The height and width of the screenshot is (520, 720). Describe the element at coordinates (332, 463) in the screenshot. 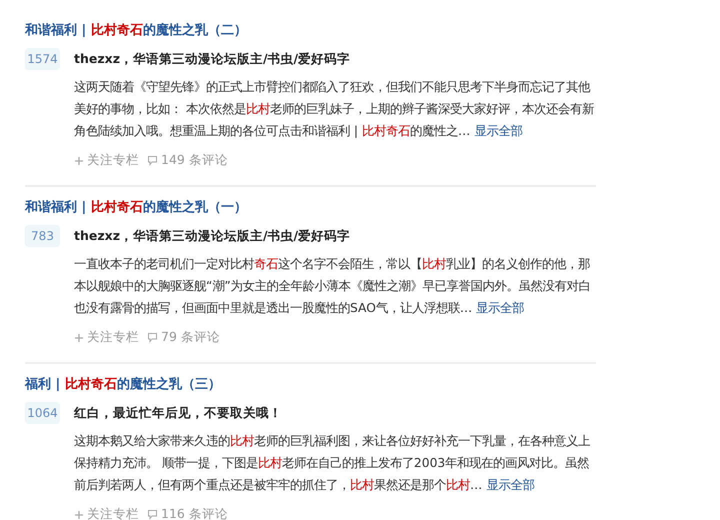

I see `article-excerpt: 这期本鹅又给大家带来久违的比村老师的巨乳福利图，来让各位好好补充一下乳量，在各种意义上保持精力充沛。 顺带一提，下图是比村老师在自己的推上发布了2003年和现在的画风对比。虽然前后判若两人，但有两个重点还是被牢牢的抓住了，比村果然还是那个比村… 显示全部` at that location.